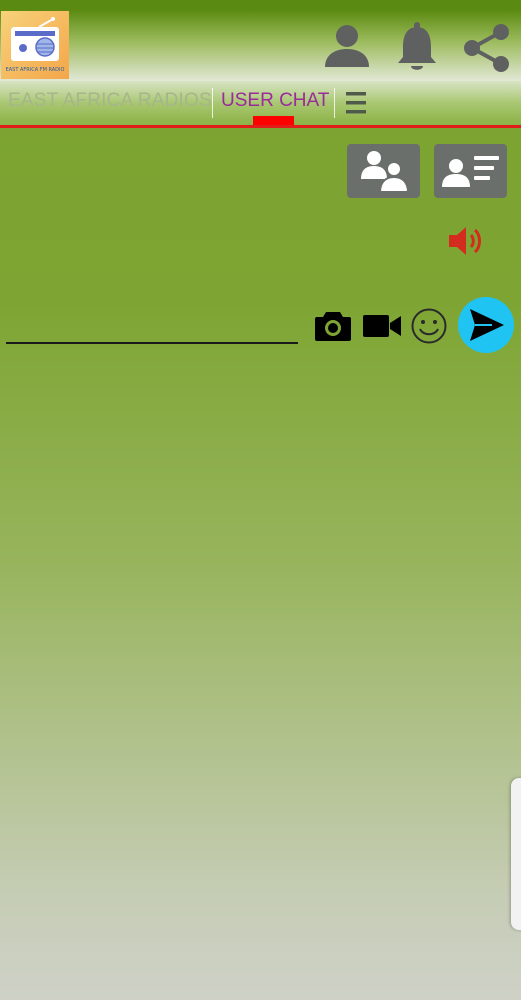 The height and width of the screenshot is (1000, 521). What do you see at coordinates (110, 101) in the screenshot?
I see `tab-east-africa-radios: EAST AFRICA RADIOS` at bounding box center [110, 101].